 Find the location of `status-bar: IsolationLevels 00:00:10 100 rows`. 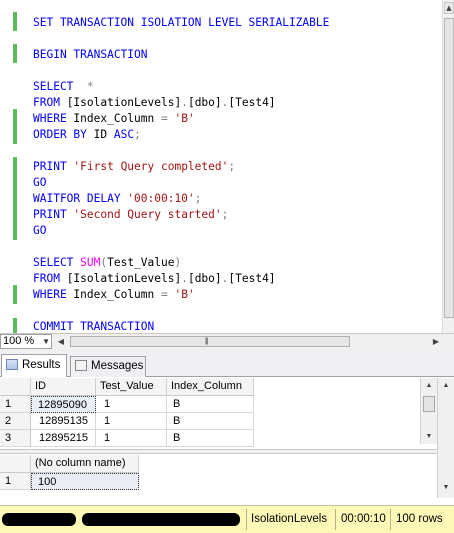

status-bar: IsolationLevels 00:00:10 100 rows is located at coordinates (227, 519).